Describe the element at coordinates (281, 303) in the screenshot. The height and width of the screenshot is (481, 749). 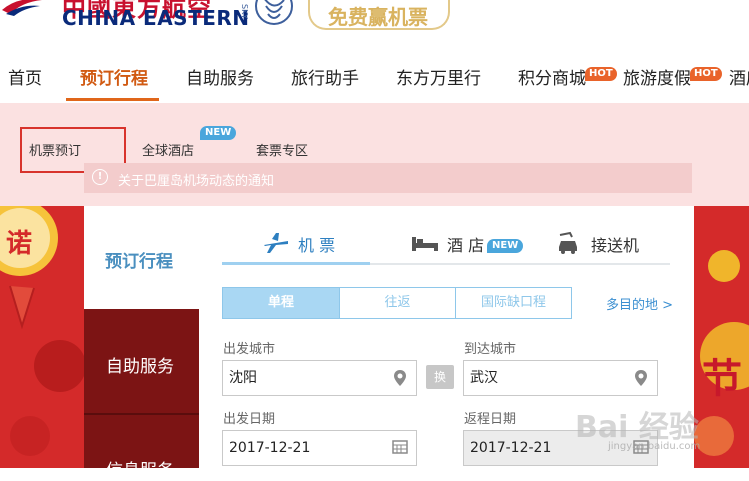
I see `trip-type-one-way: 单程` at that location.